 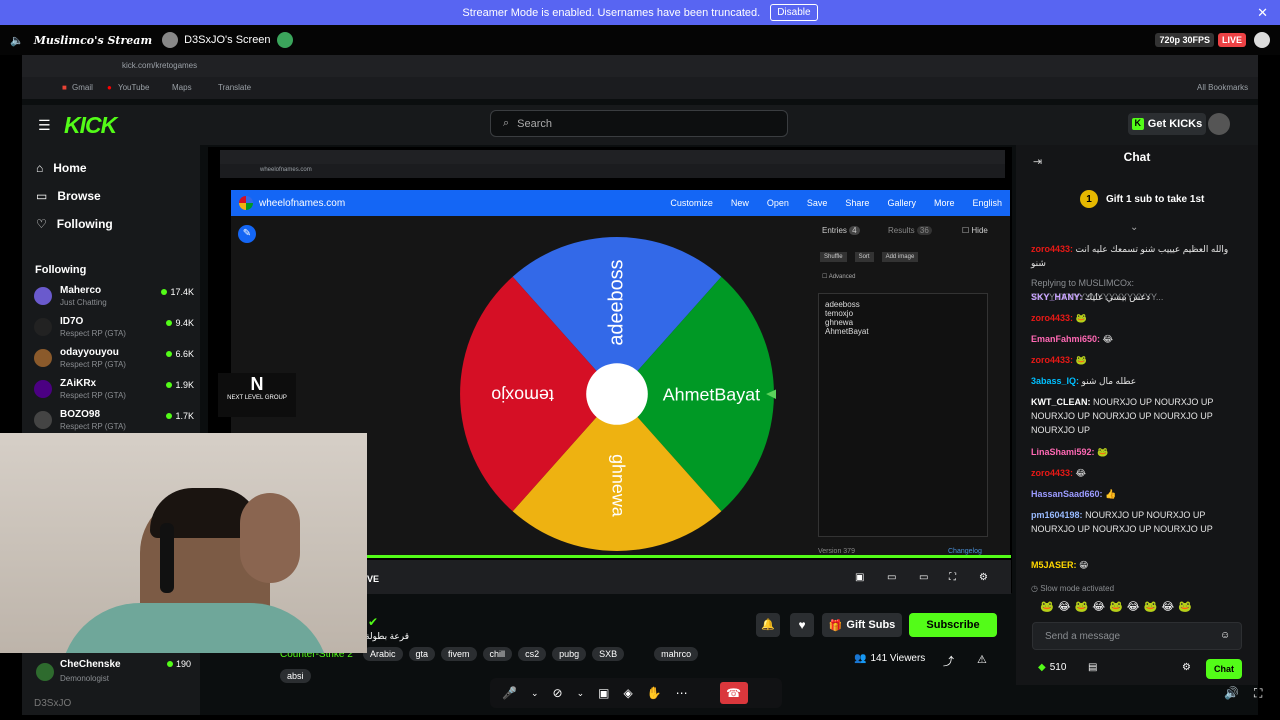 What do you see at coordinates (17, 40) in the screenshot?
I see `volume-icon: 🔈` at bounding box center [17, 40].